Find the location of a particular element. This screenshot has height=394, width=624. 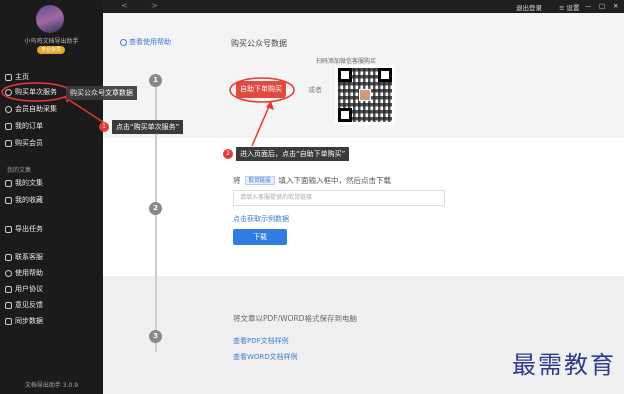

step-3-marker: 3 is located at coordinates (155, 336).